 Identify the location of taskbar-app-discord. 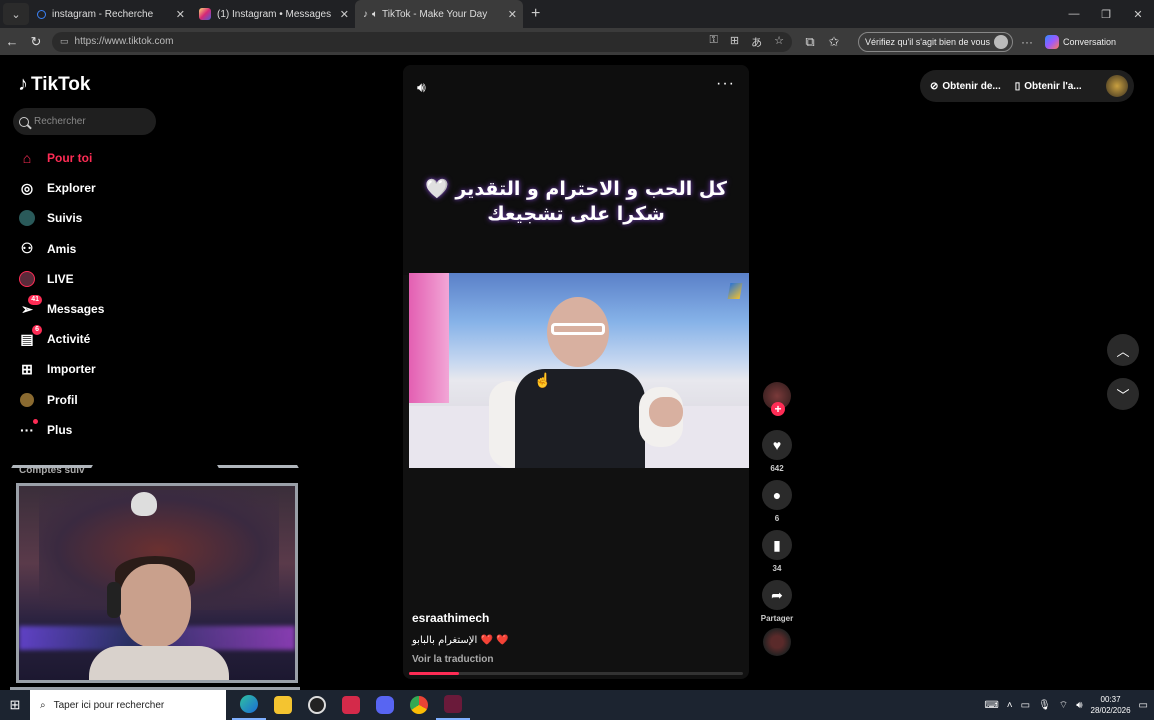
(385, 705).